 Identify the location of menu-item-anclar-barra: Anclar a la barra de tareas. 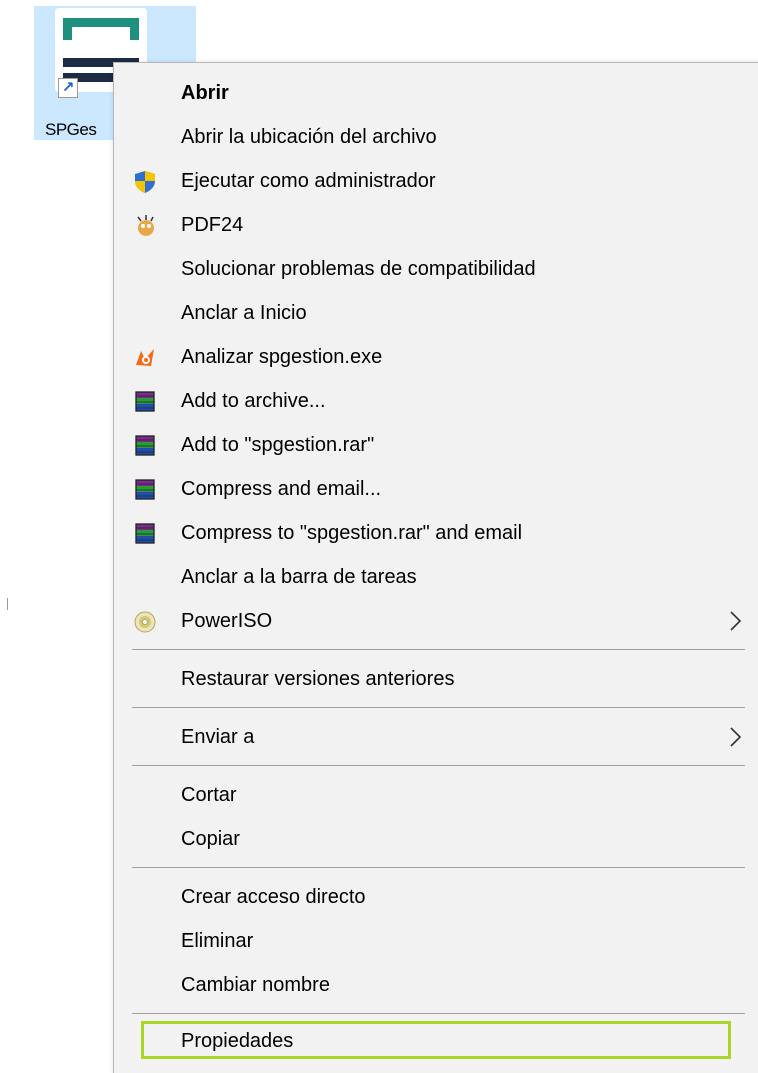
(436, 577).